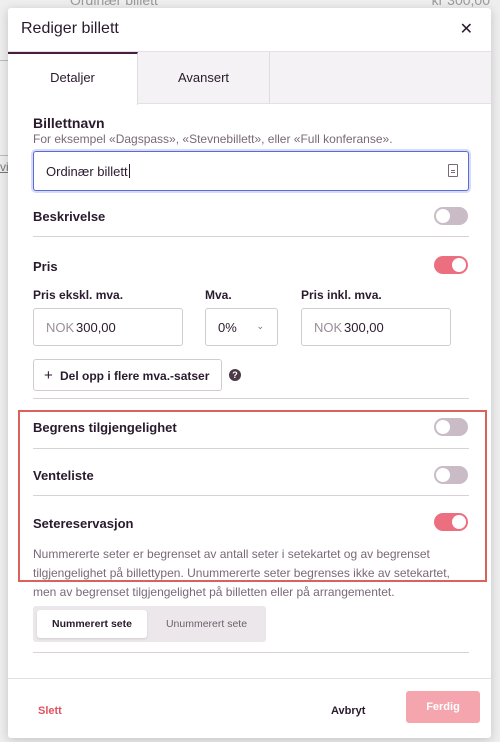  I want to click on chevron-down-icon: ⌄, so click(260, 326).